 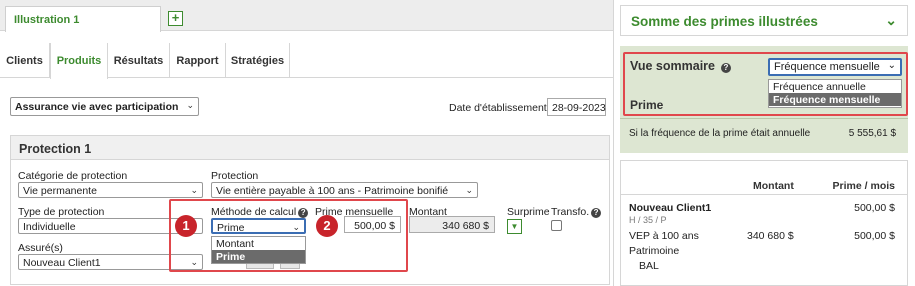 I want to click on product-select-value: Assurance vie avec participation, so click(x=97, y=107).